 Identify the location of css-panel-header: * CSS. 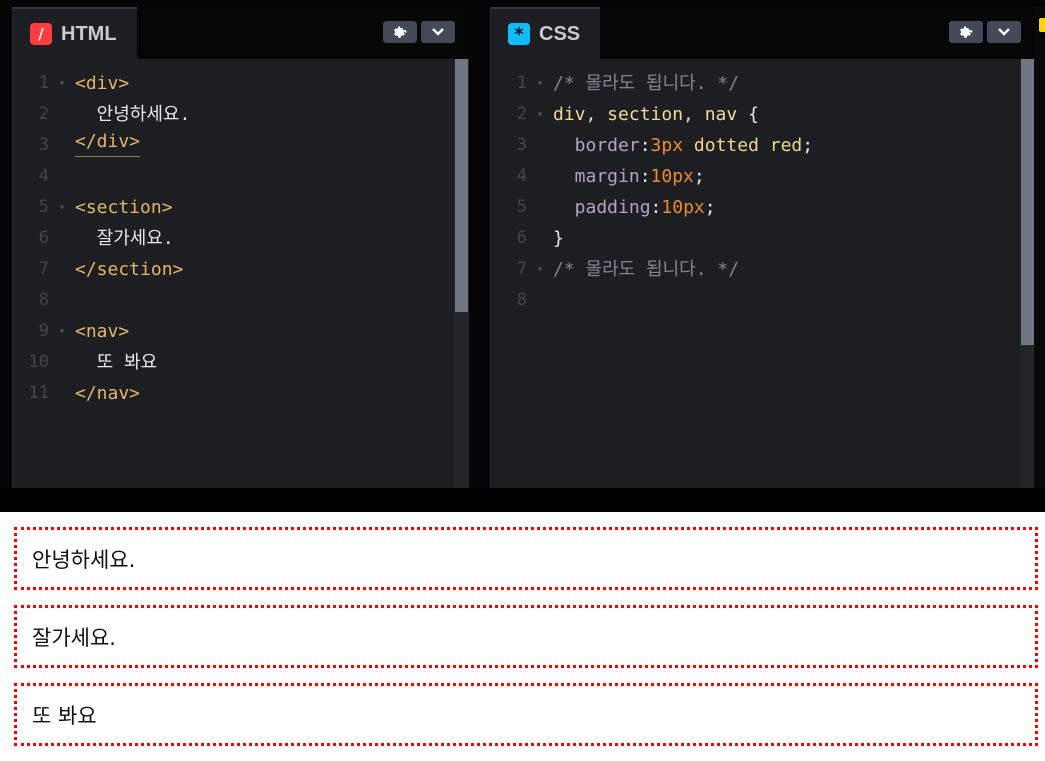
(763, 33).